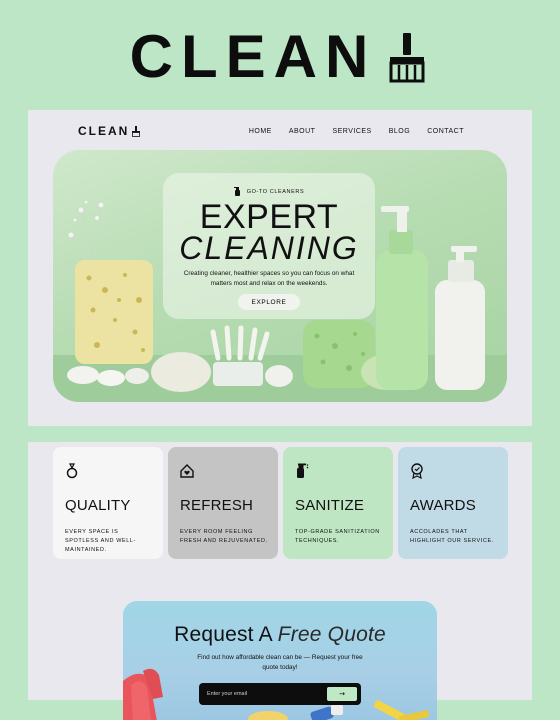 The image size is (560, 720). I want to click on nav-home: HOME, so click(260, 131).